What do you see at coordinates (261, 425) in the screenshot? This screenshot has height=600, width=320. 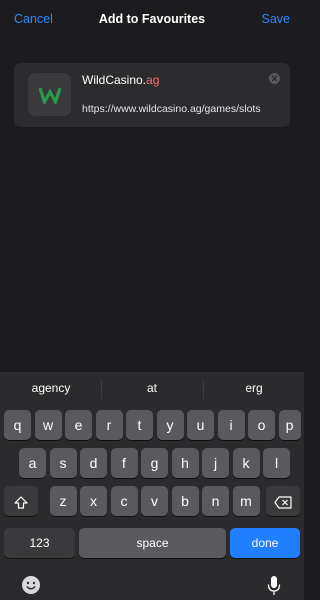 I see `key-o: o` at bounding box center [261, 425].